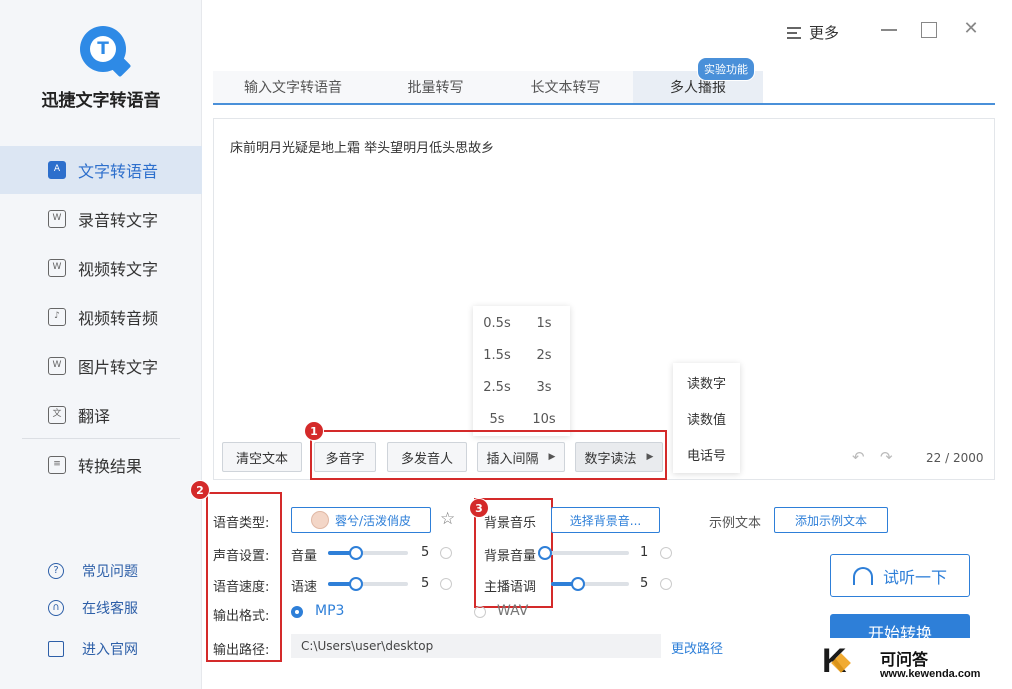 The image size is (1012, 689). Describe the element at coordinates (118, 220) in the screenshot. I see `sidebar-item-label: 录音转文字` at that location.